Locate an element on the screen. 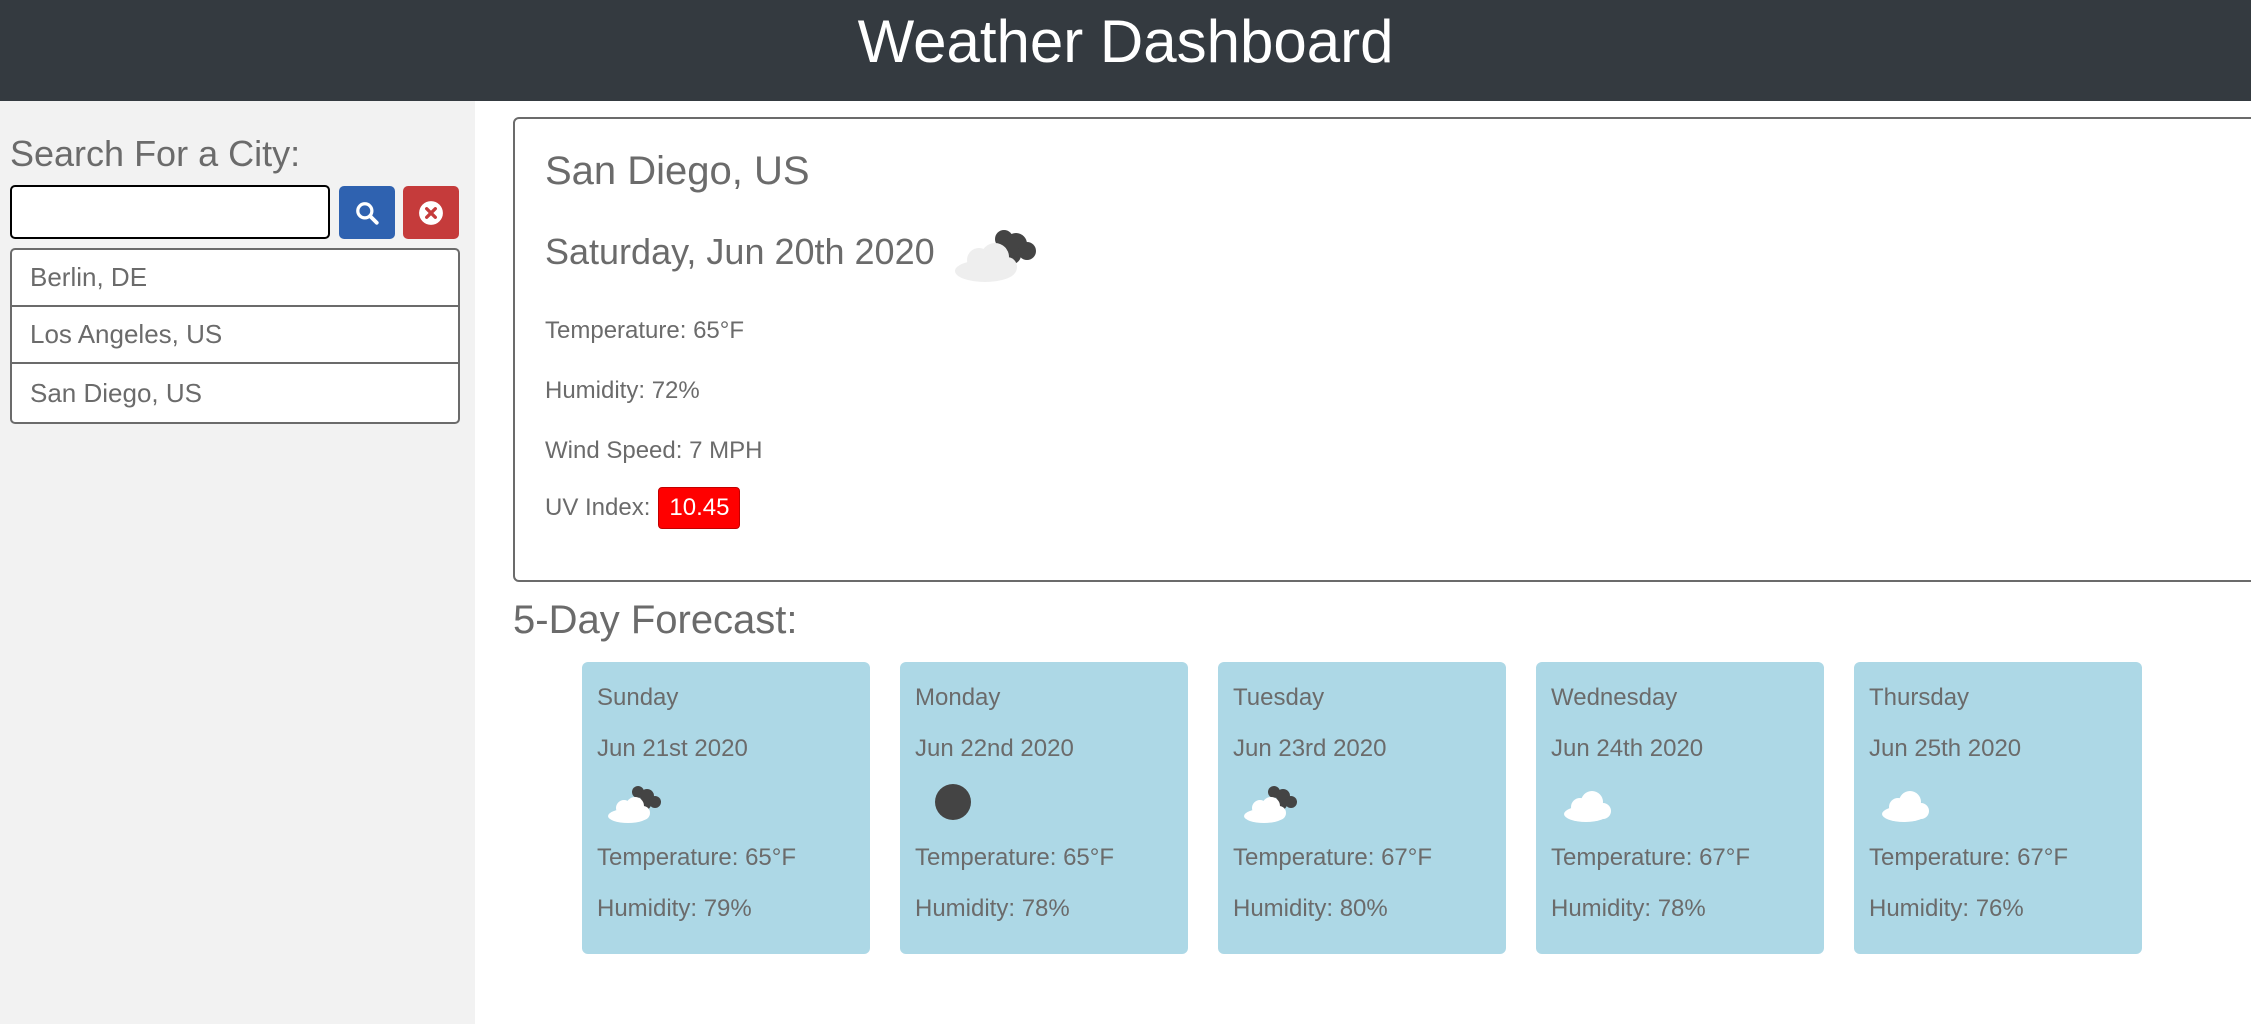  current-city: San Diego, US is located at coordinates (677, 171).